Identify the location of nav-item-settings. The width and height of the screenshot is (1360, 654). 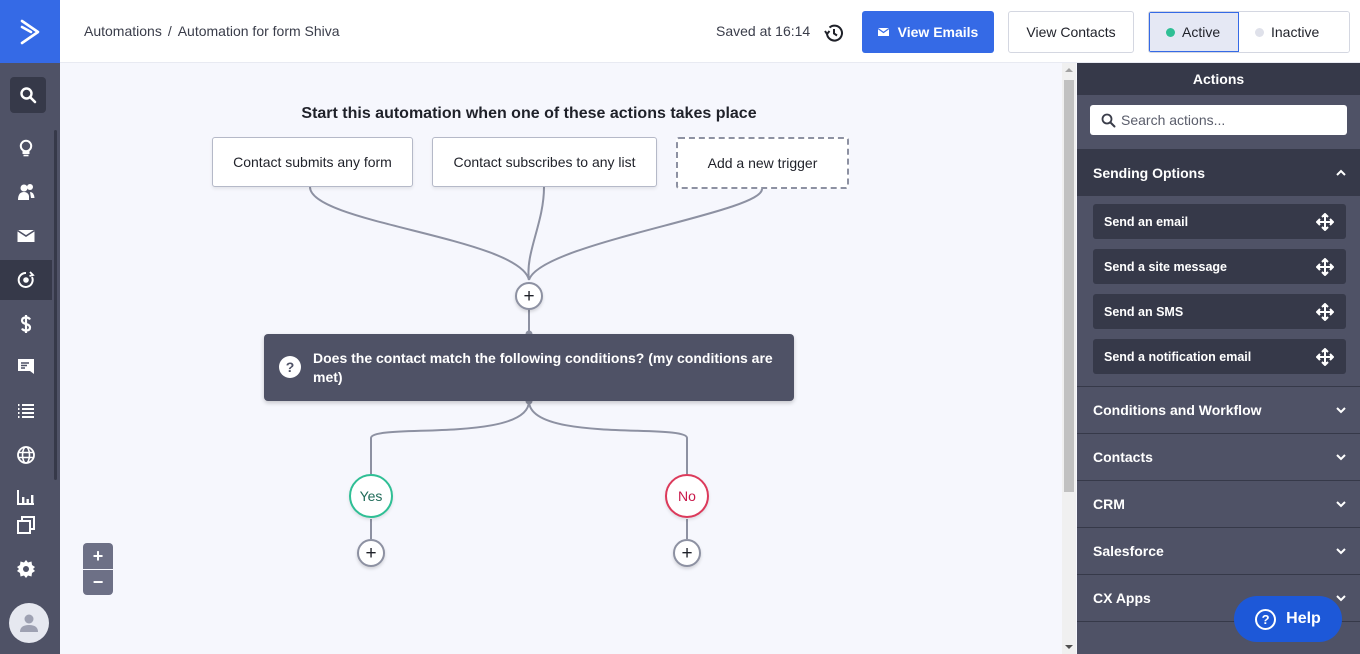
(26, 569).